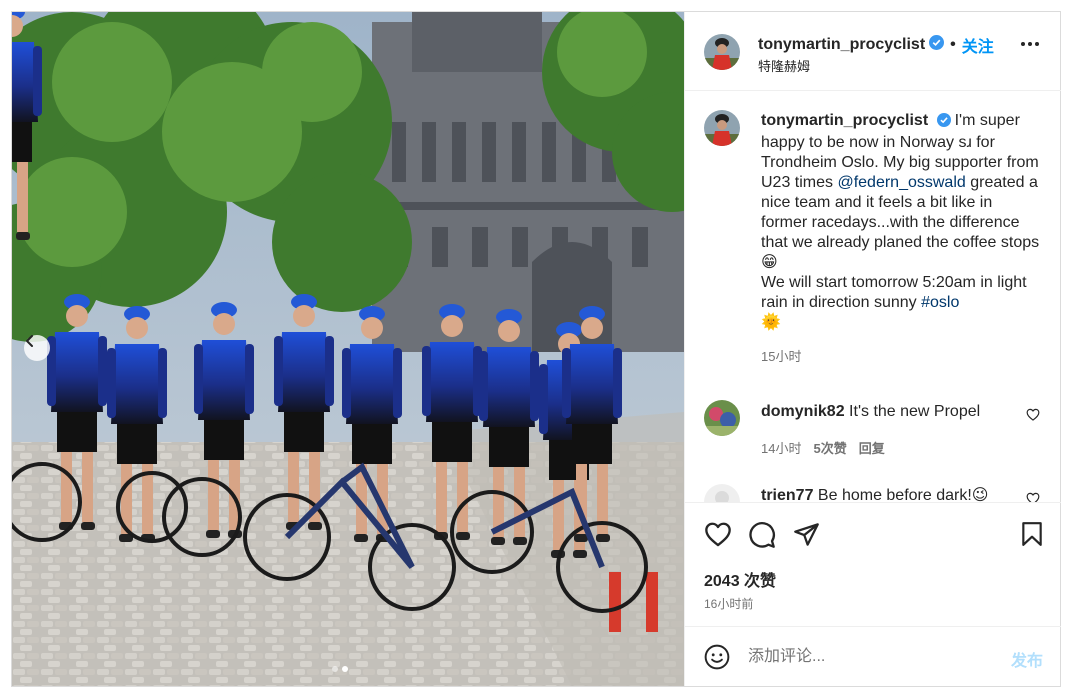 The width and height of the screenshot is (1072, 695). What do you see at coordinates (980, 494) in the screenshot?
I see `wink-emoji: 😉` at bounding box center [980, 494].